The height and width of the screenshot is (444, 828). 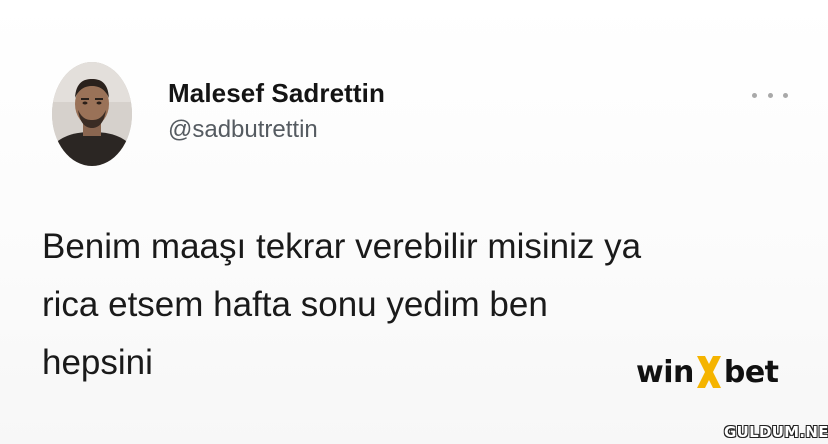 I want to click on brand-logo-bet: bet, so click(x=751, y=372).